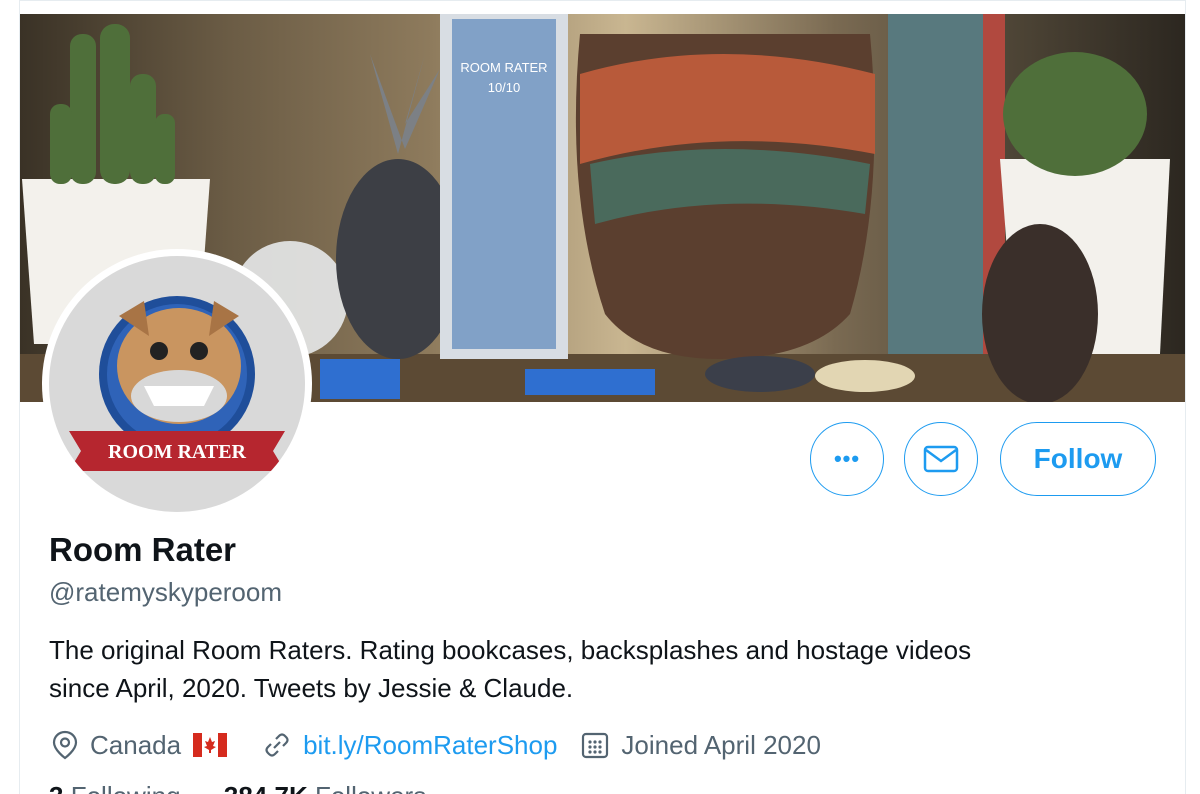  Describe the element at coordinates (65, 745) in the screenshot. I see `location-icon` at that location.